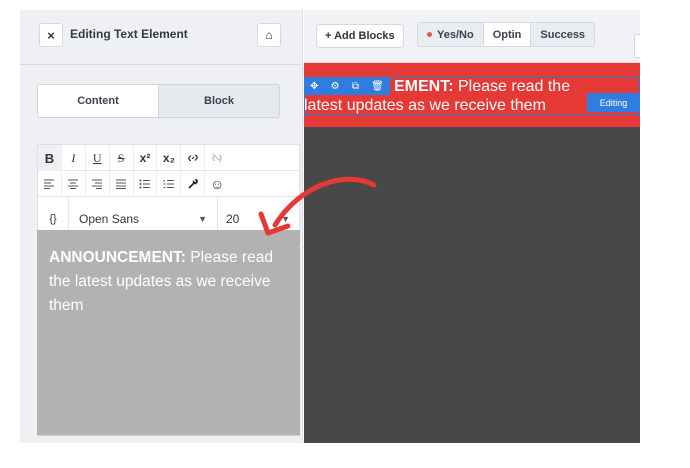 Image resolution: width=690 pixels, height=468 pixels. What do you see at coordinates (613, 102) in the screenshot?
I see `editing-badge: Editing` at bounding box center [613, 102].